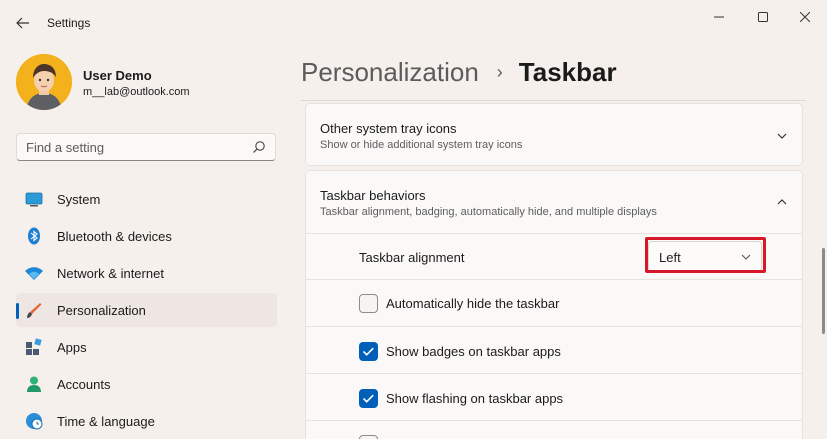 The height and width of the screenshot is (439, 827). I want to click on minimize-icon, so click(719, 17).